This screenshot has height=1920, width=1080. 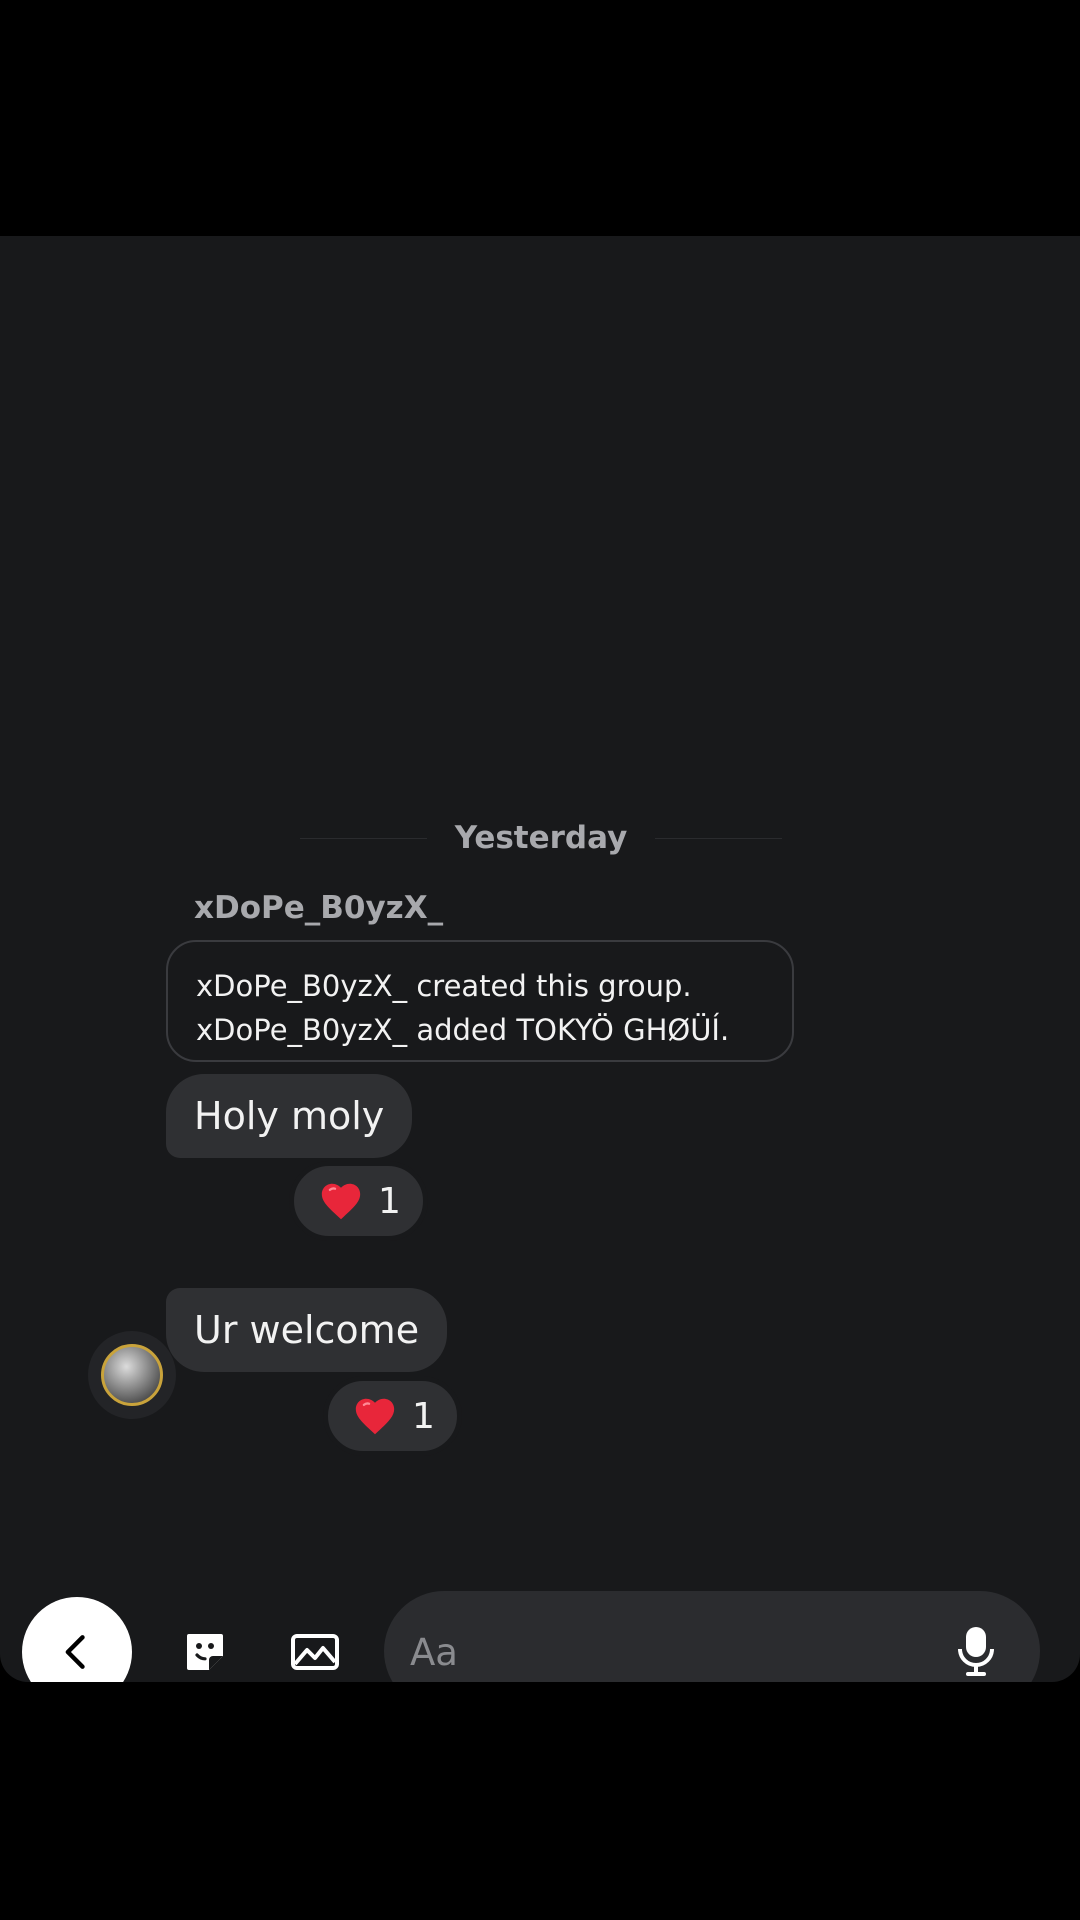 I want to click on message-input-container, so click(x=712, y=1636).